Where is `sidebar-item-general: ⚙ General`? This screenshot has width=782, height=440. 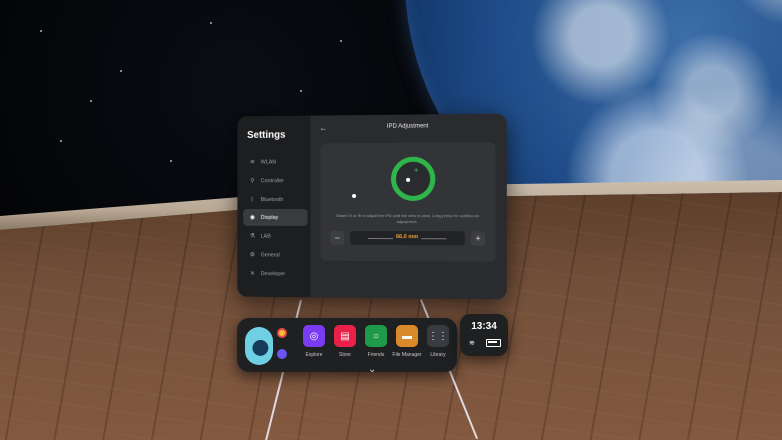 sidebar-item-general: ⚙ General is located at coordinates (275, 254).